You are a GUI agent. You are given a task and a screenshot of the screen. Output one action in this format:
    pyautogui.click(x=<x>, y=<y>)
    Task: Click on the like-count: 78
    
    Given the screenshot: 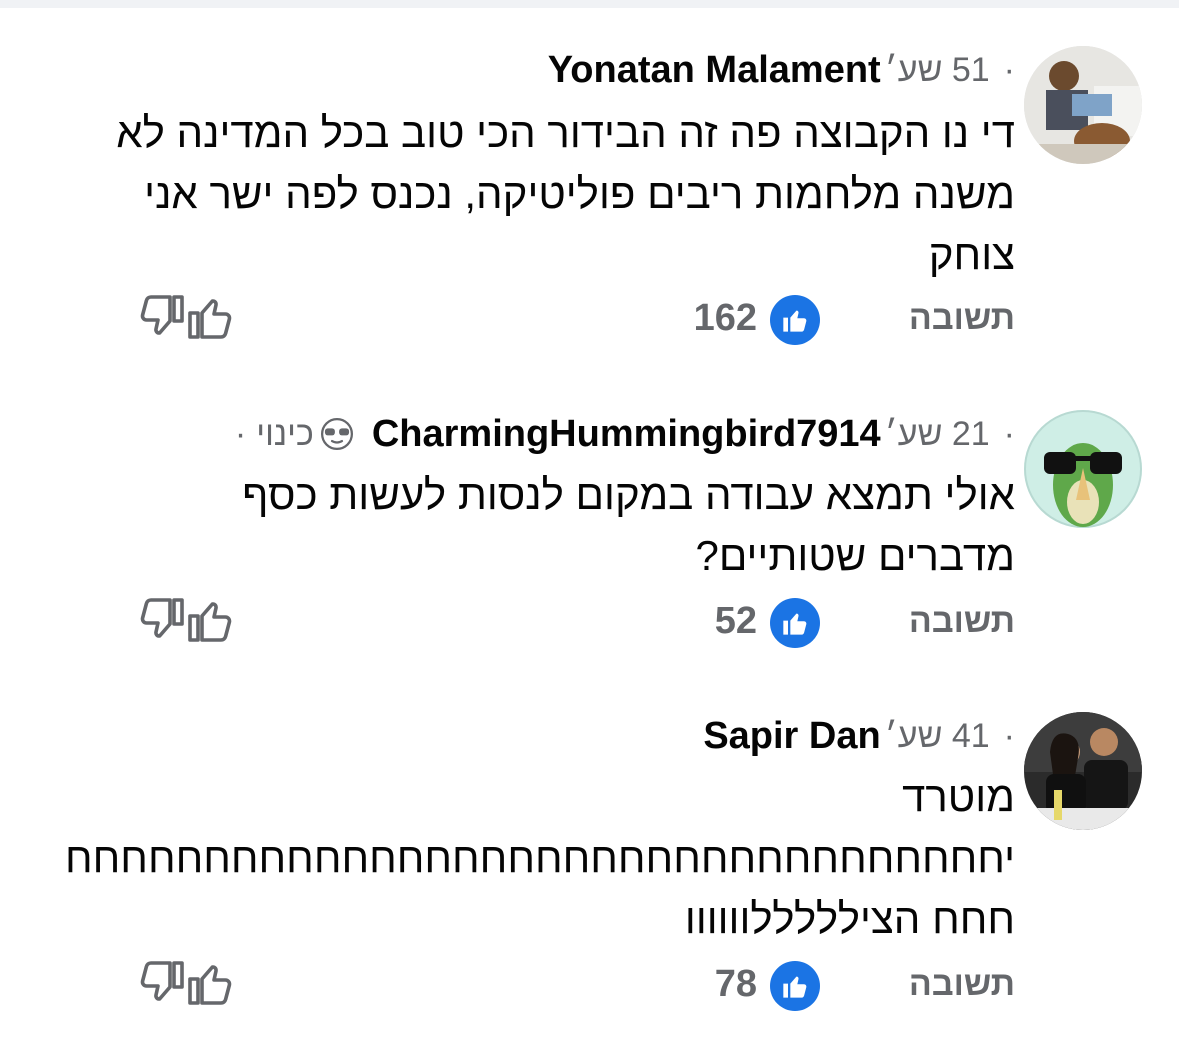 What is the action you would take?
    pyautogui.click(x=736, y=984)
    